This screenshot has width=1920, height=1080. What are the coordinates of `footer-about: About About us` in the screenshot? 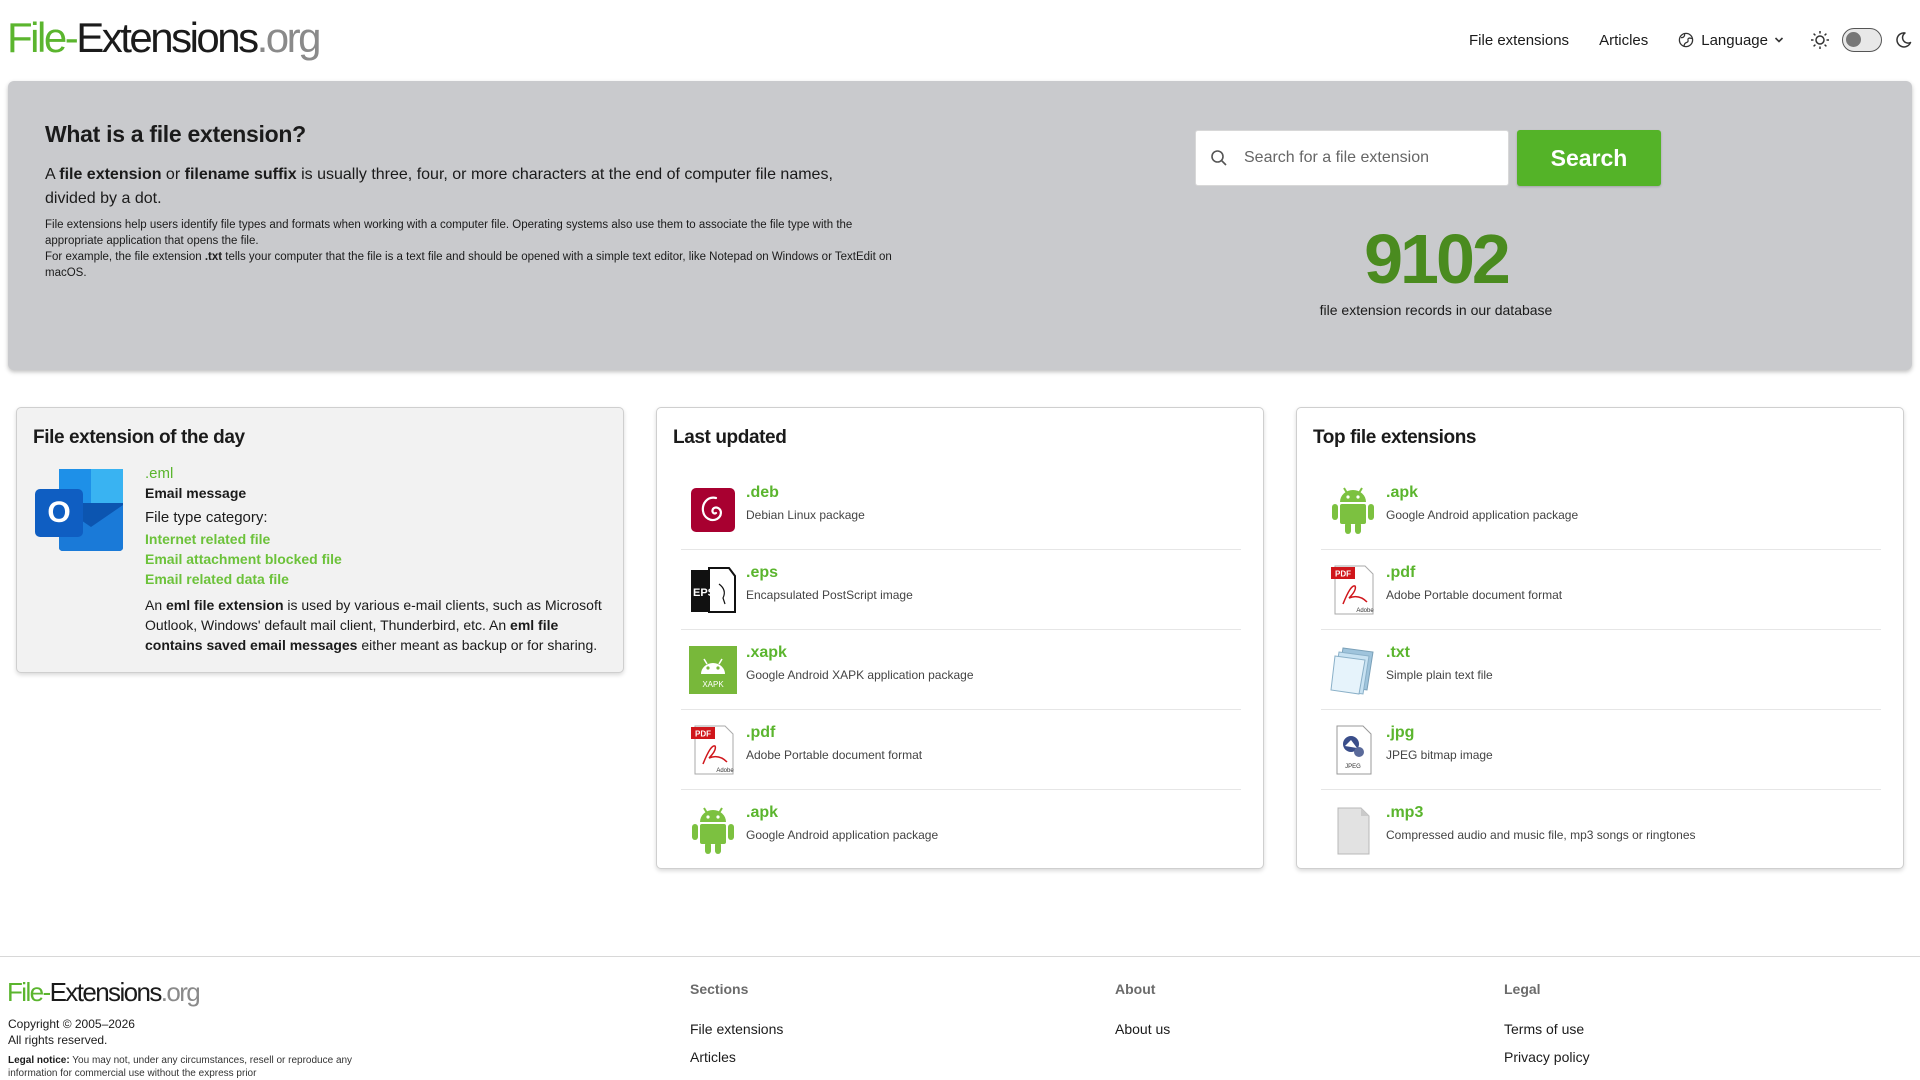 It's located at (1142, 1012).